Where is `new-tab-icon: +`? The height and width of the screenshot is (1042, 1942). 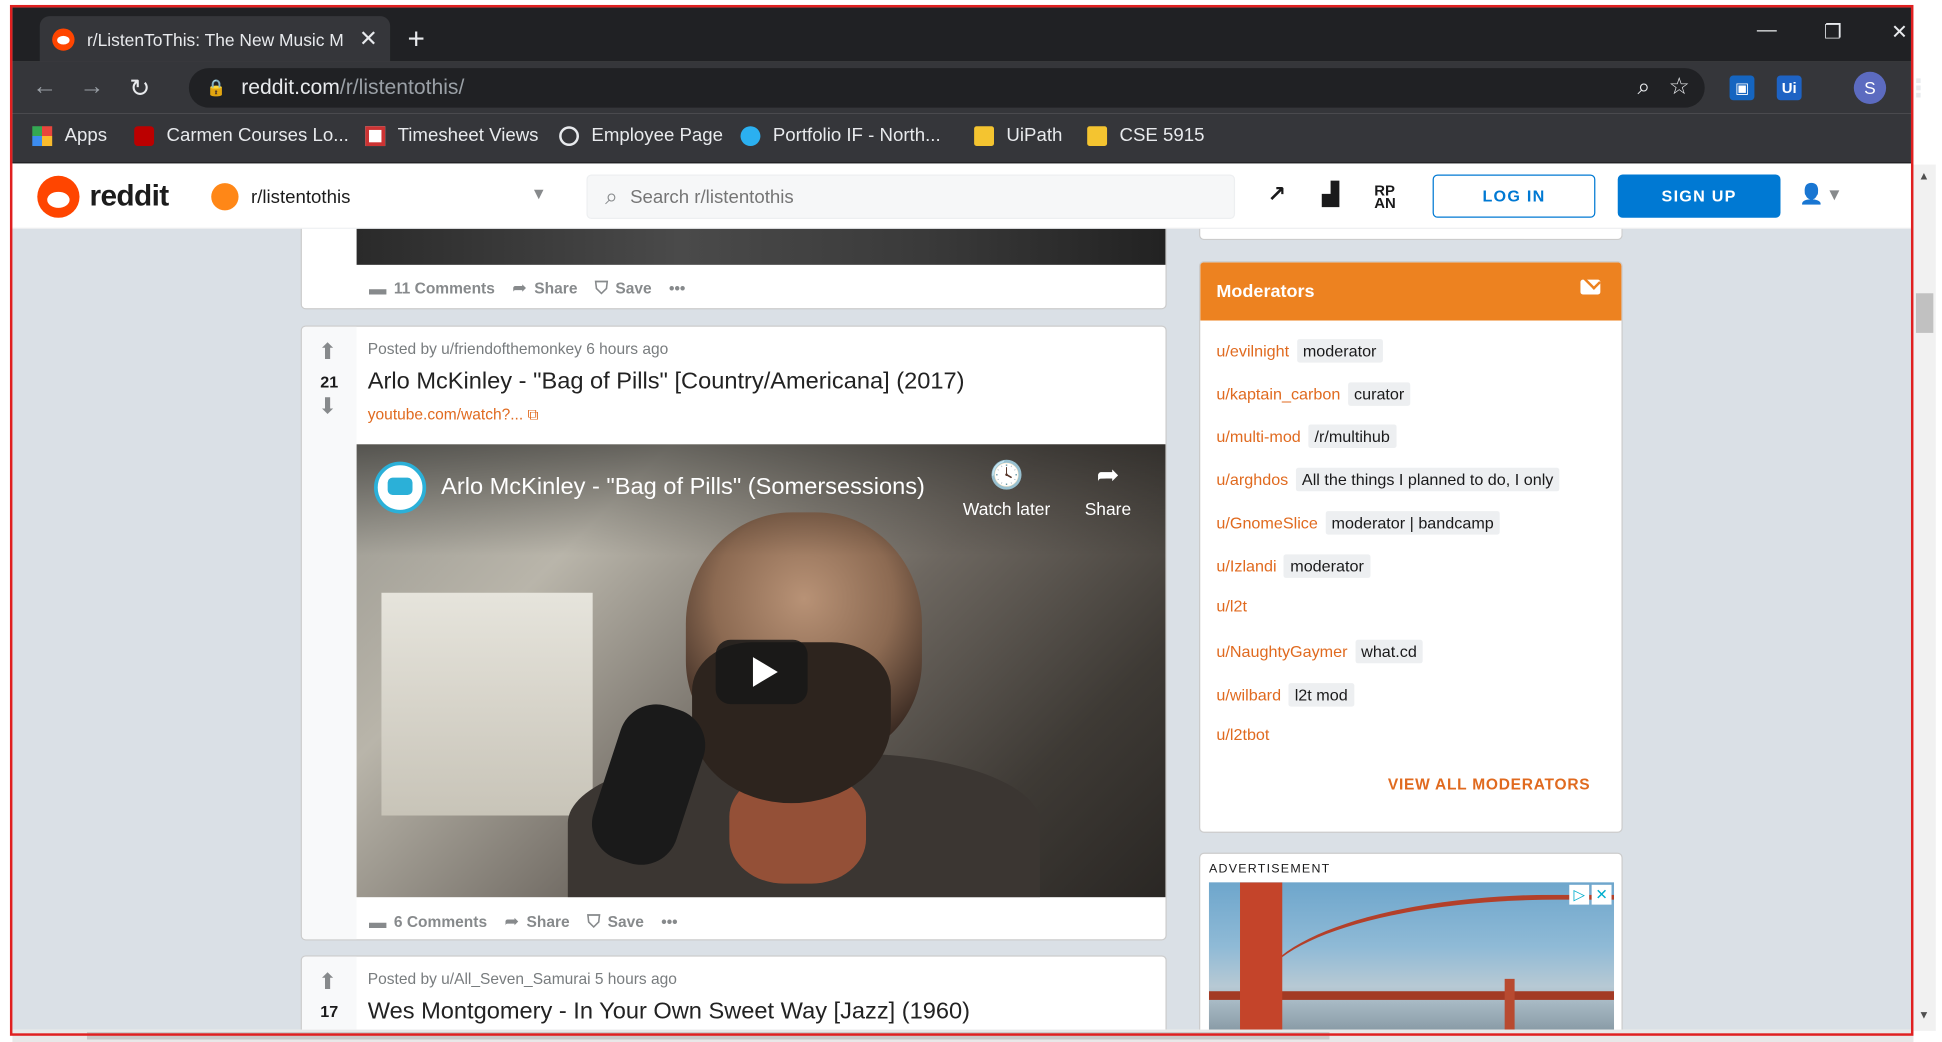 new-tab-icon: + is located at coordinates (416, 39).